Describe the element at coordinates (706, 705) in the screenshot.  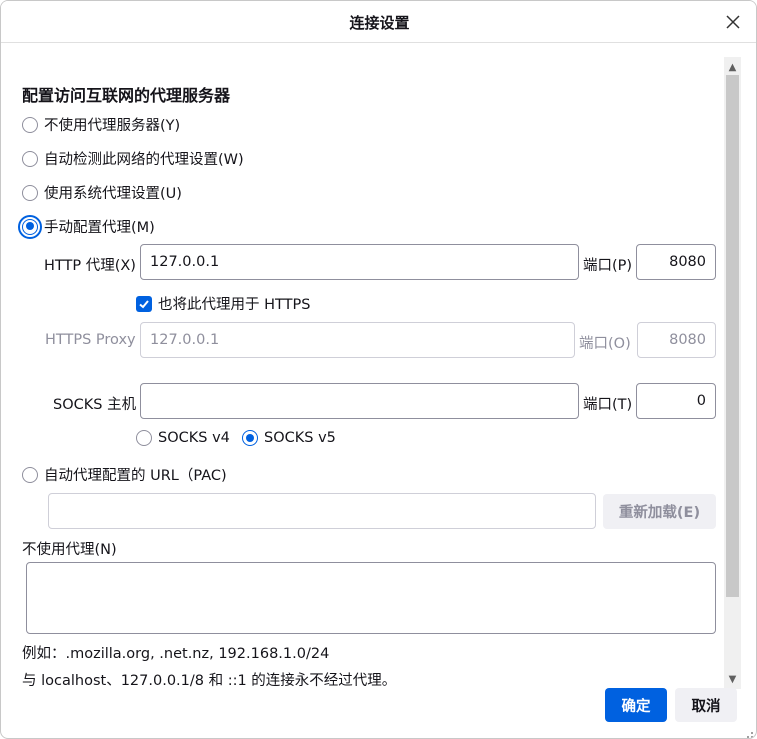
I see `cancel-button: 取消` at that location.